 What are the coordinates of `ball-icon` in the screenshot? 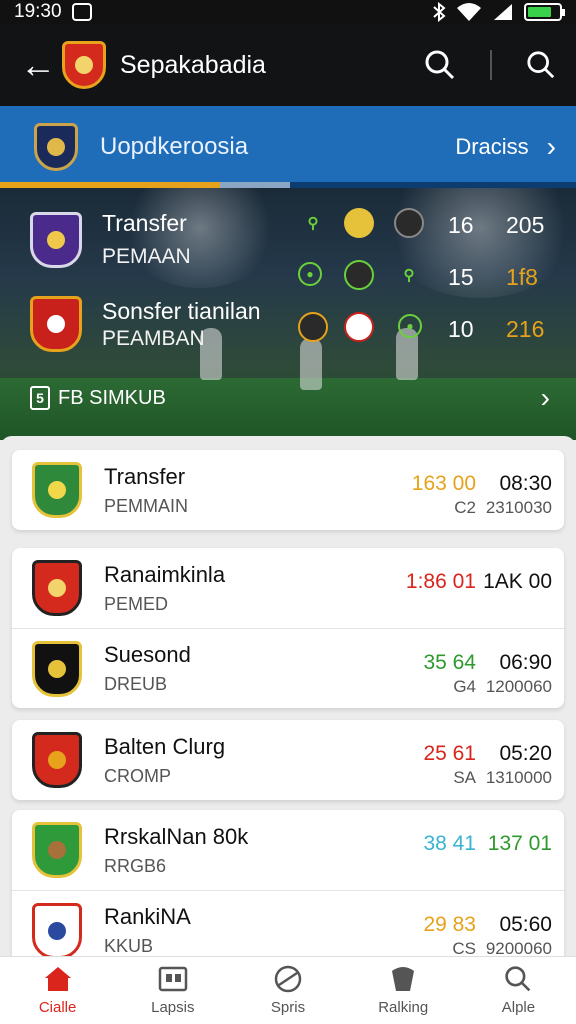 It's located at (288, 979).